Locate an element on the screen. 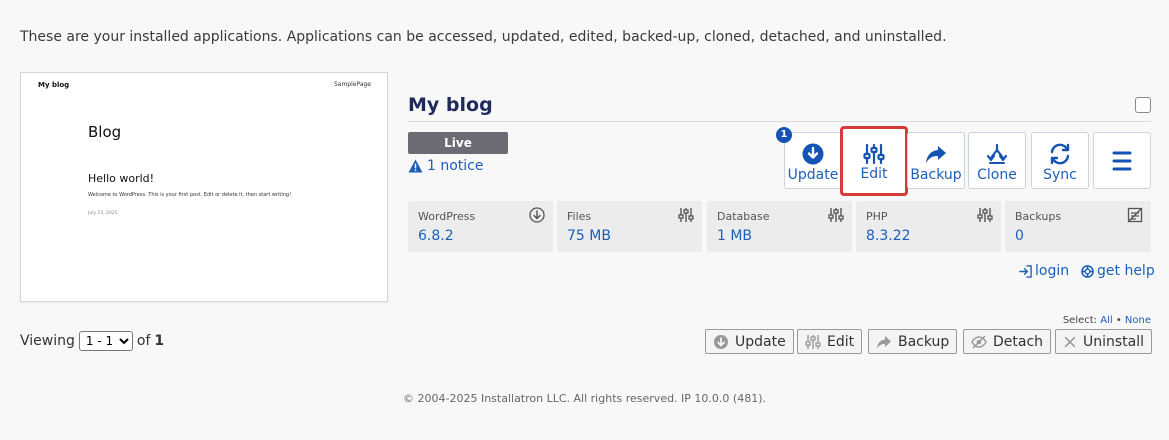 The image size is (1169, 440). status-badge: Live is located at coordinates (458, 143).